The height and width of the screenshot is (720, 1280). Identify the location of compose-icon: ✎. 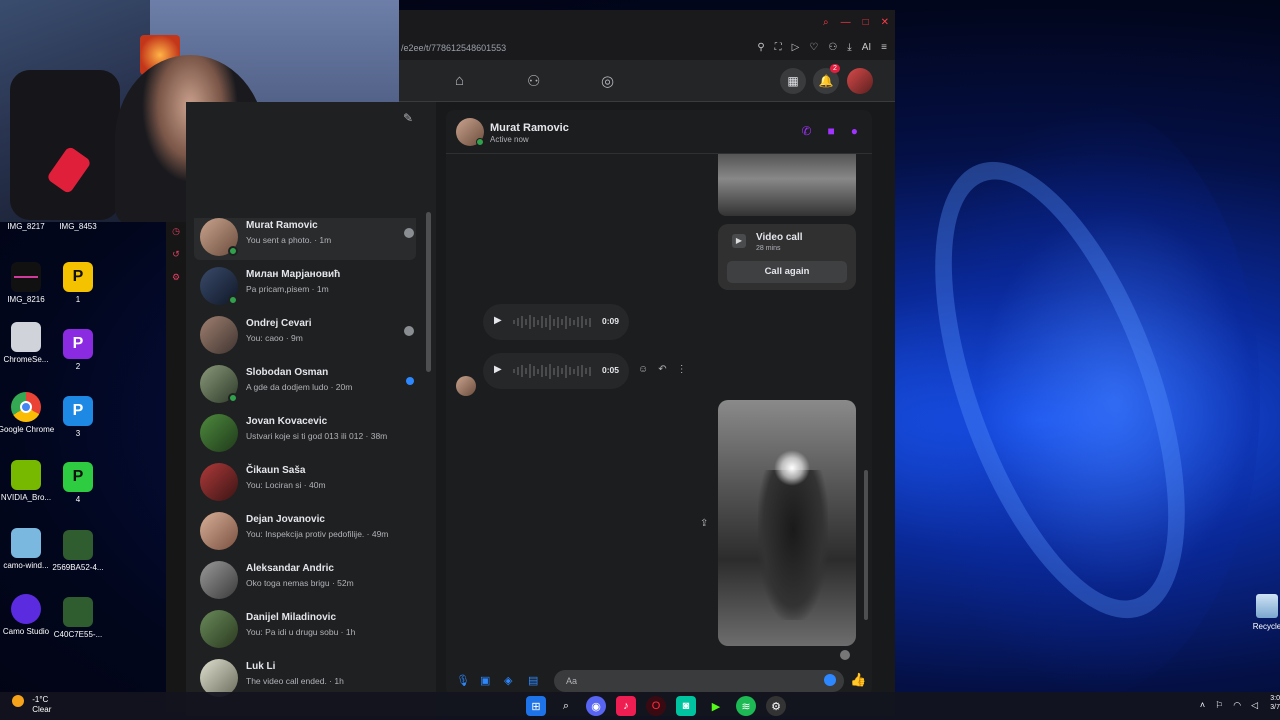
(408, 118).